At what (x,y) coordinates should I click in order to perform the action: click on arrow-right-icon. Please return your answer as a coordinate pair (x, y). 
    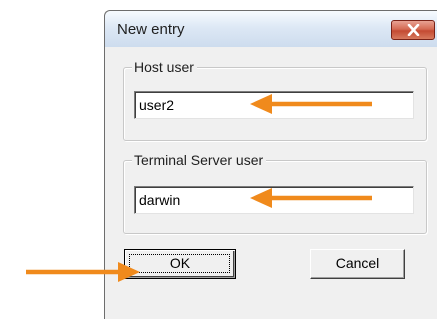
    Looking at the image, I should click on (83, 272).